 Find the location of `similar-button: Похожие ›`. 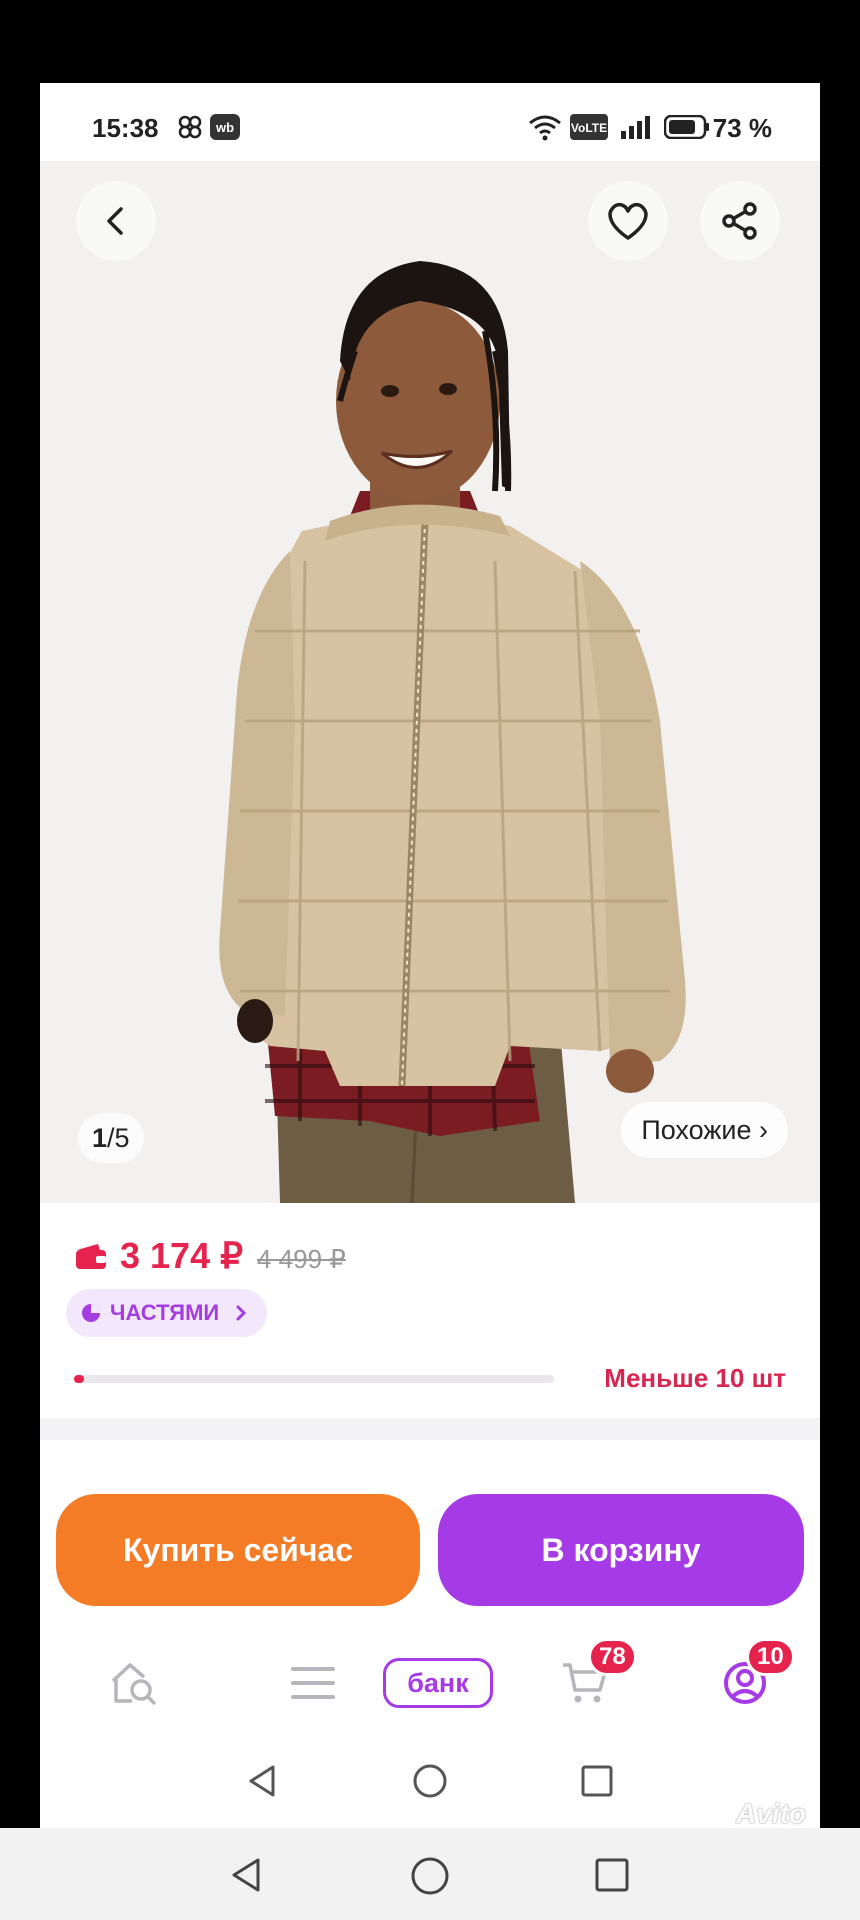

similar-button: Похожие › is located at coordinates (704, 1130).